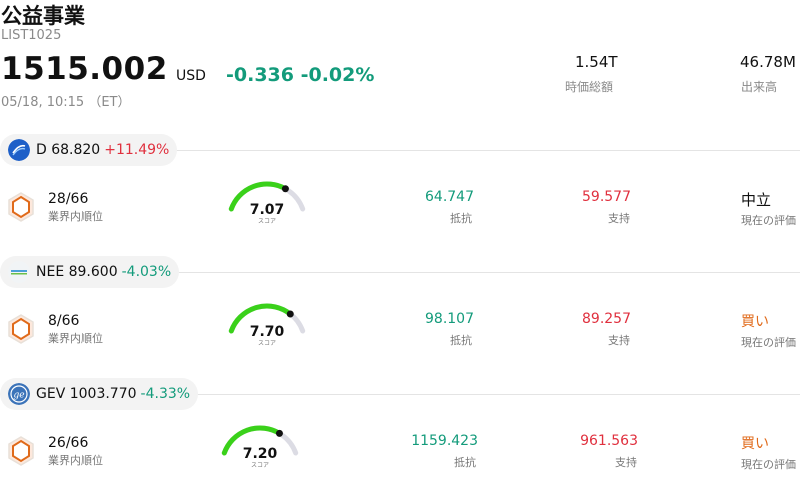  What do you see at coordinates (609, 441) in the screenshot?
I see `support-value: 961.563` at bounding box center [609, 441].